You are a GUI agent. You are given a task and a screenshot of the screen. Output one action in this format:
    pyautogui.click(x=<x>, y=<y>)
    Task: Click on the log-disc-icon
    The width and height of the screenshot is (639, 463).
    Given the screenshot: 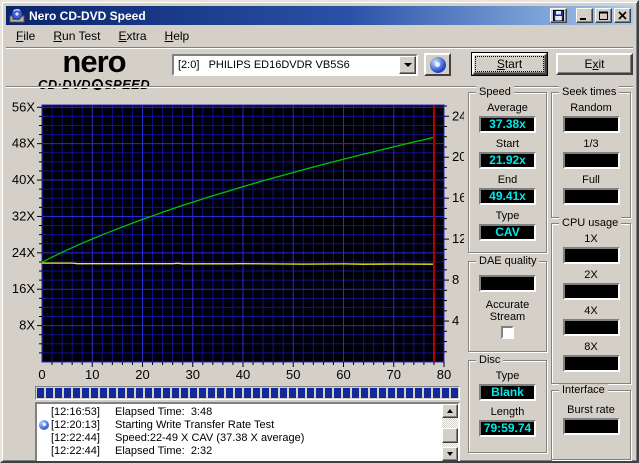 What is the action you would take?
    pyautogui.click(x=44, y=424)
    